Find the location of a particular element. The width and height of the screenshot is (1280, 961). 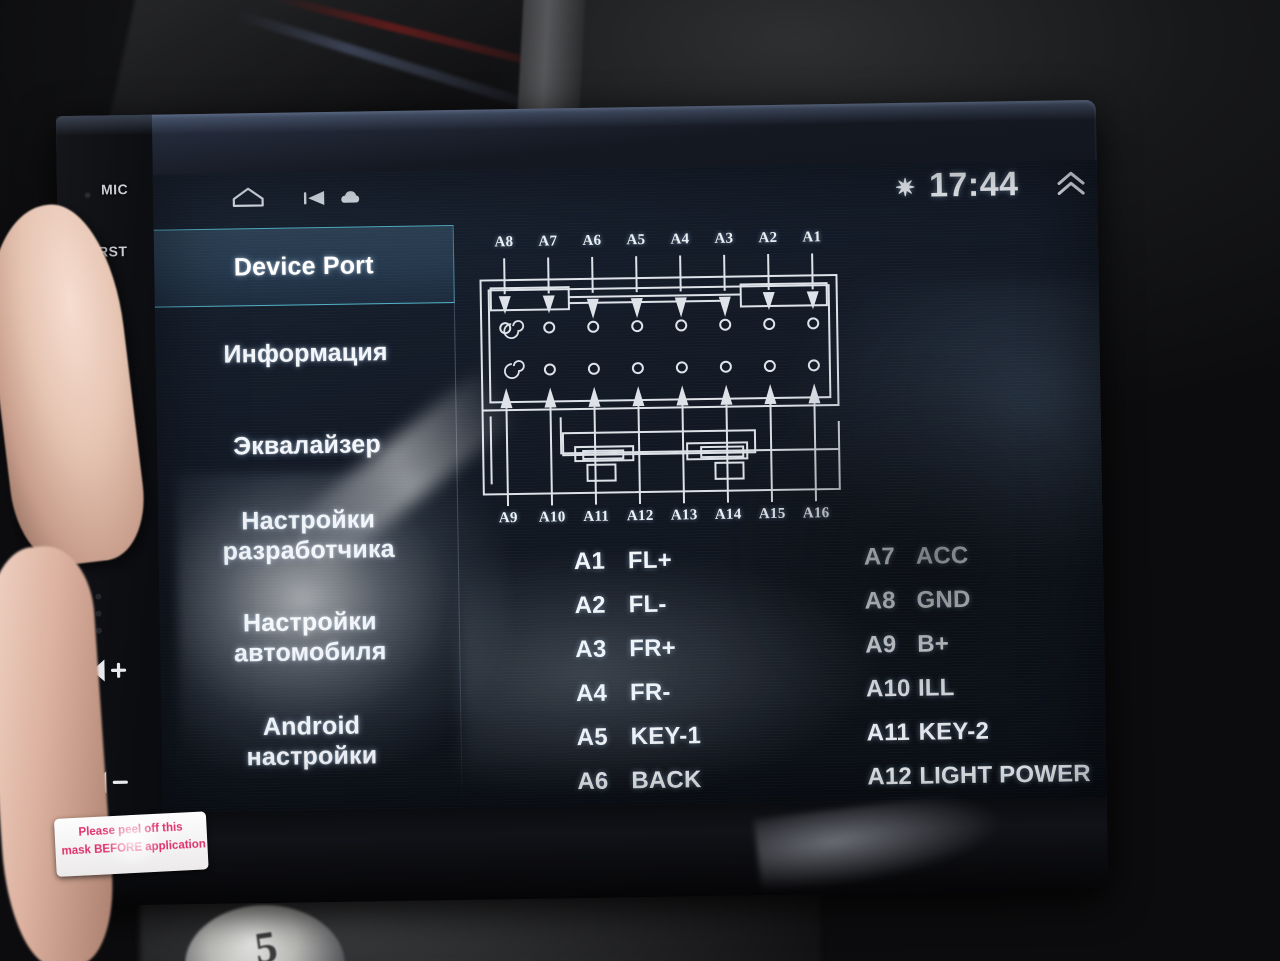

sidebar-item-label: Настройки разработчика is located at coordinates (308, 535).